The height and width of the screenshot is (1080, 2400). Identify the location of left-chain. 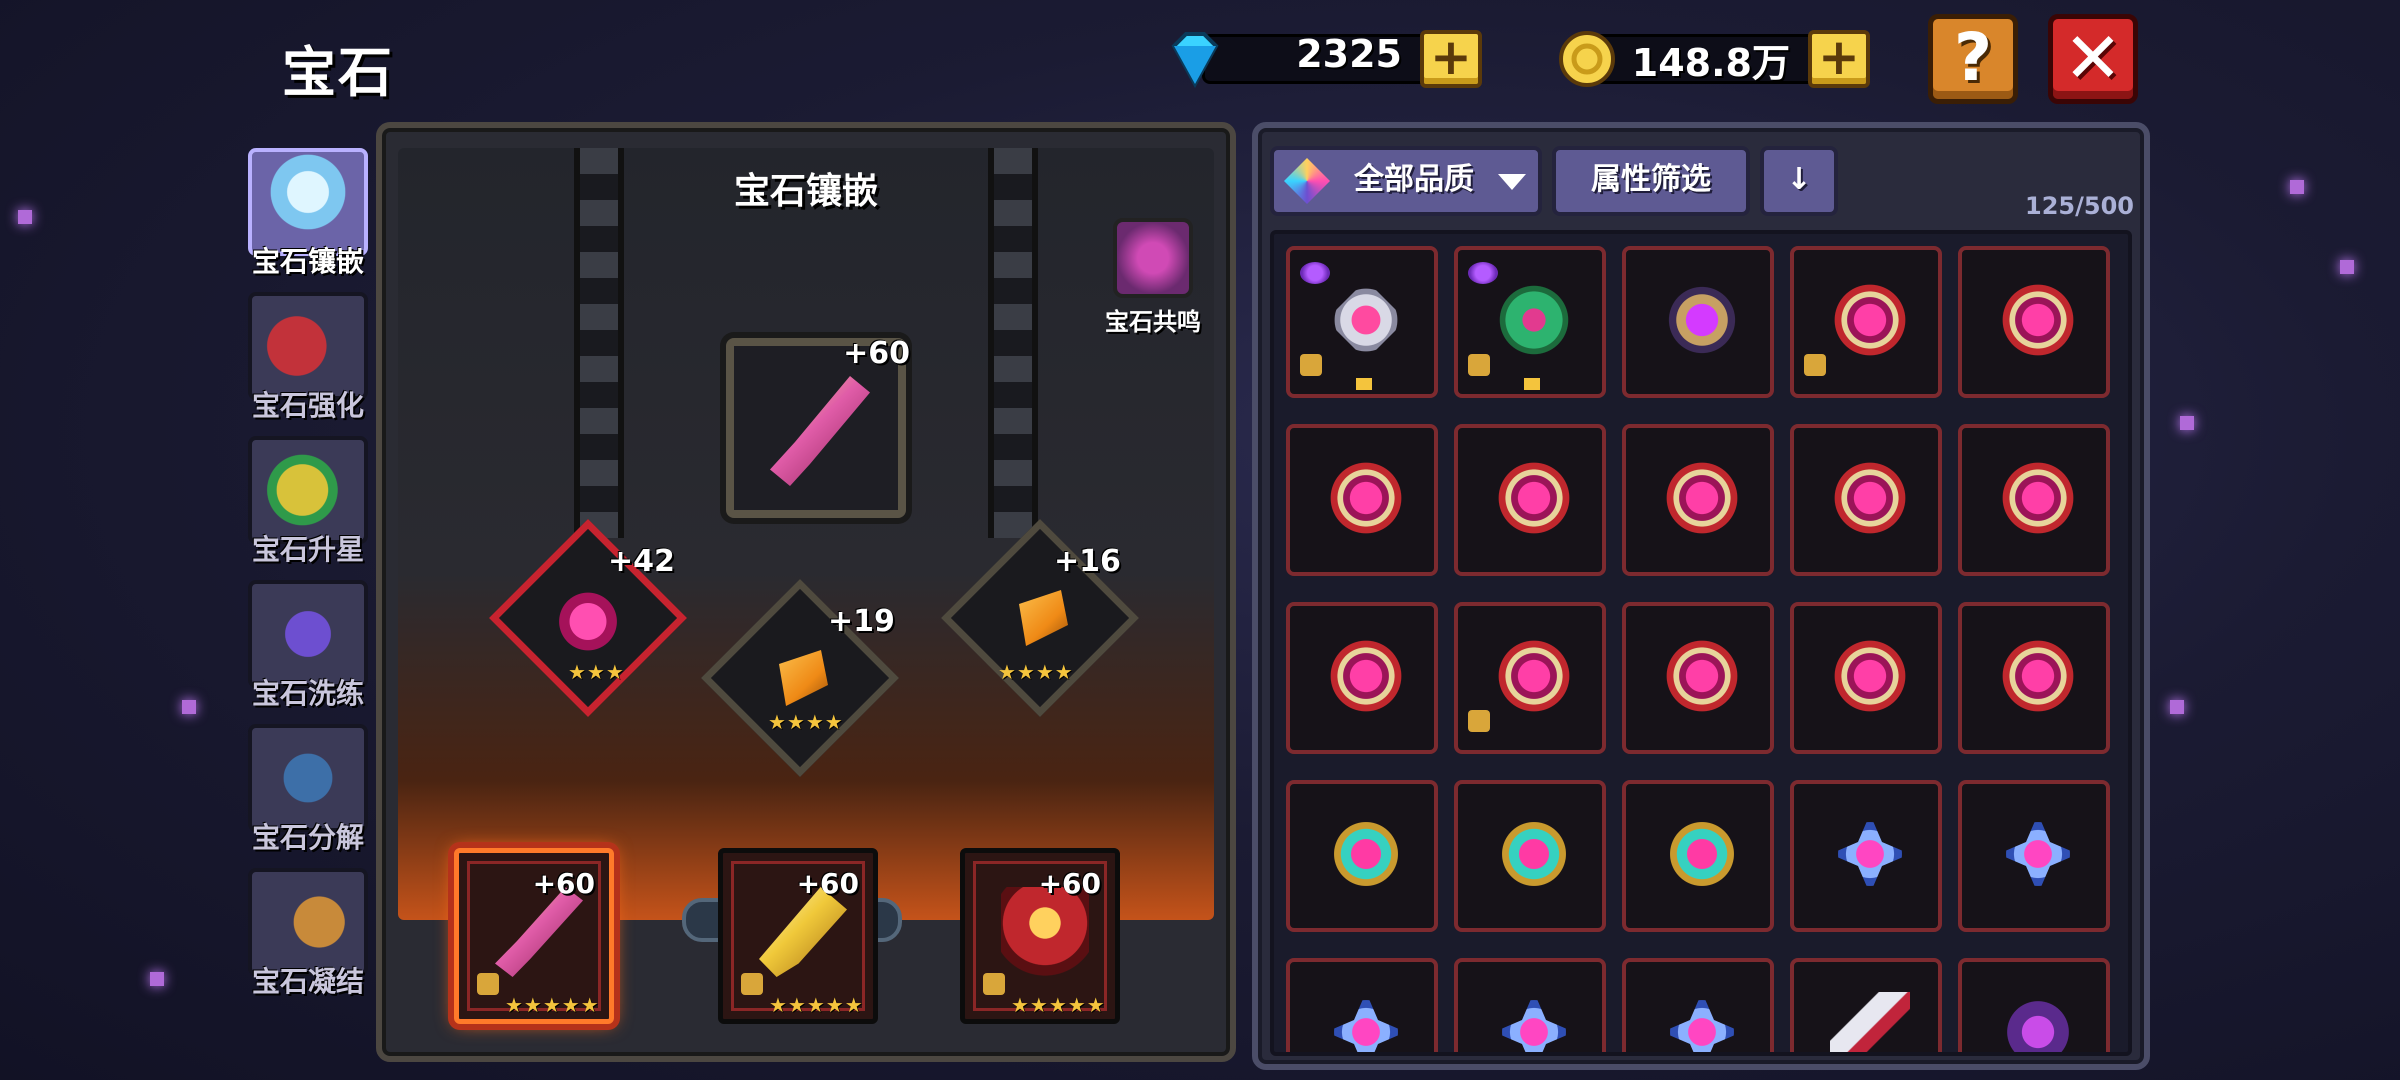
(599, 343).